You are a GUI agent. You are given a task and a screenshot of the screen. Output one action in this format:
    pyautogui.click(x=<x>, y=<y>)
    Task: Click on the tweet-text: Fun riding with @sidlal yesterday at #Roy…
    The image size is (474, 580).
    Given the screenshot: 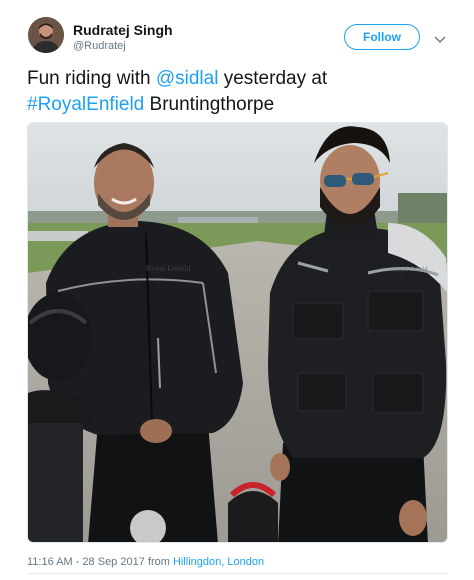 What is the action you would take?
    pyautogui.click(x=237, y=92)
    